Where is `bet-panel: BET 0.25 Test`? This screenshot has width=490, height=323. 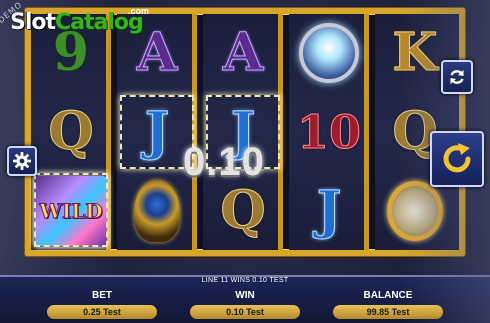 bet-panel: BET 0.25 Test is located at coordinates (102, 304).